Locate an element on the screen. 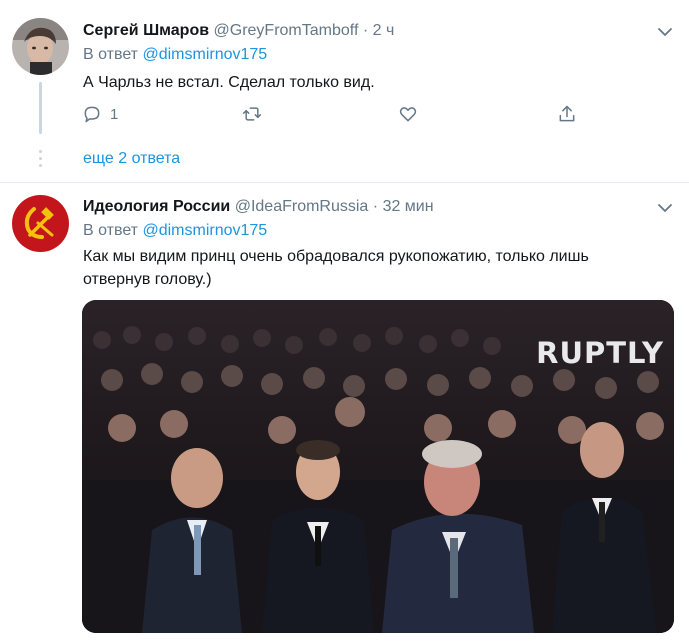  tweet-header: Сергей Шмаров @GreyFromTamboff · 2 ч is located at coordinates (238, 31).